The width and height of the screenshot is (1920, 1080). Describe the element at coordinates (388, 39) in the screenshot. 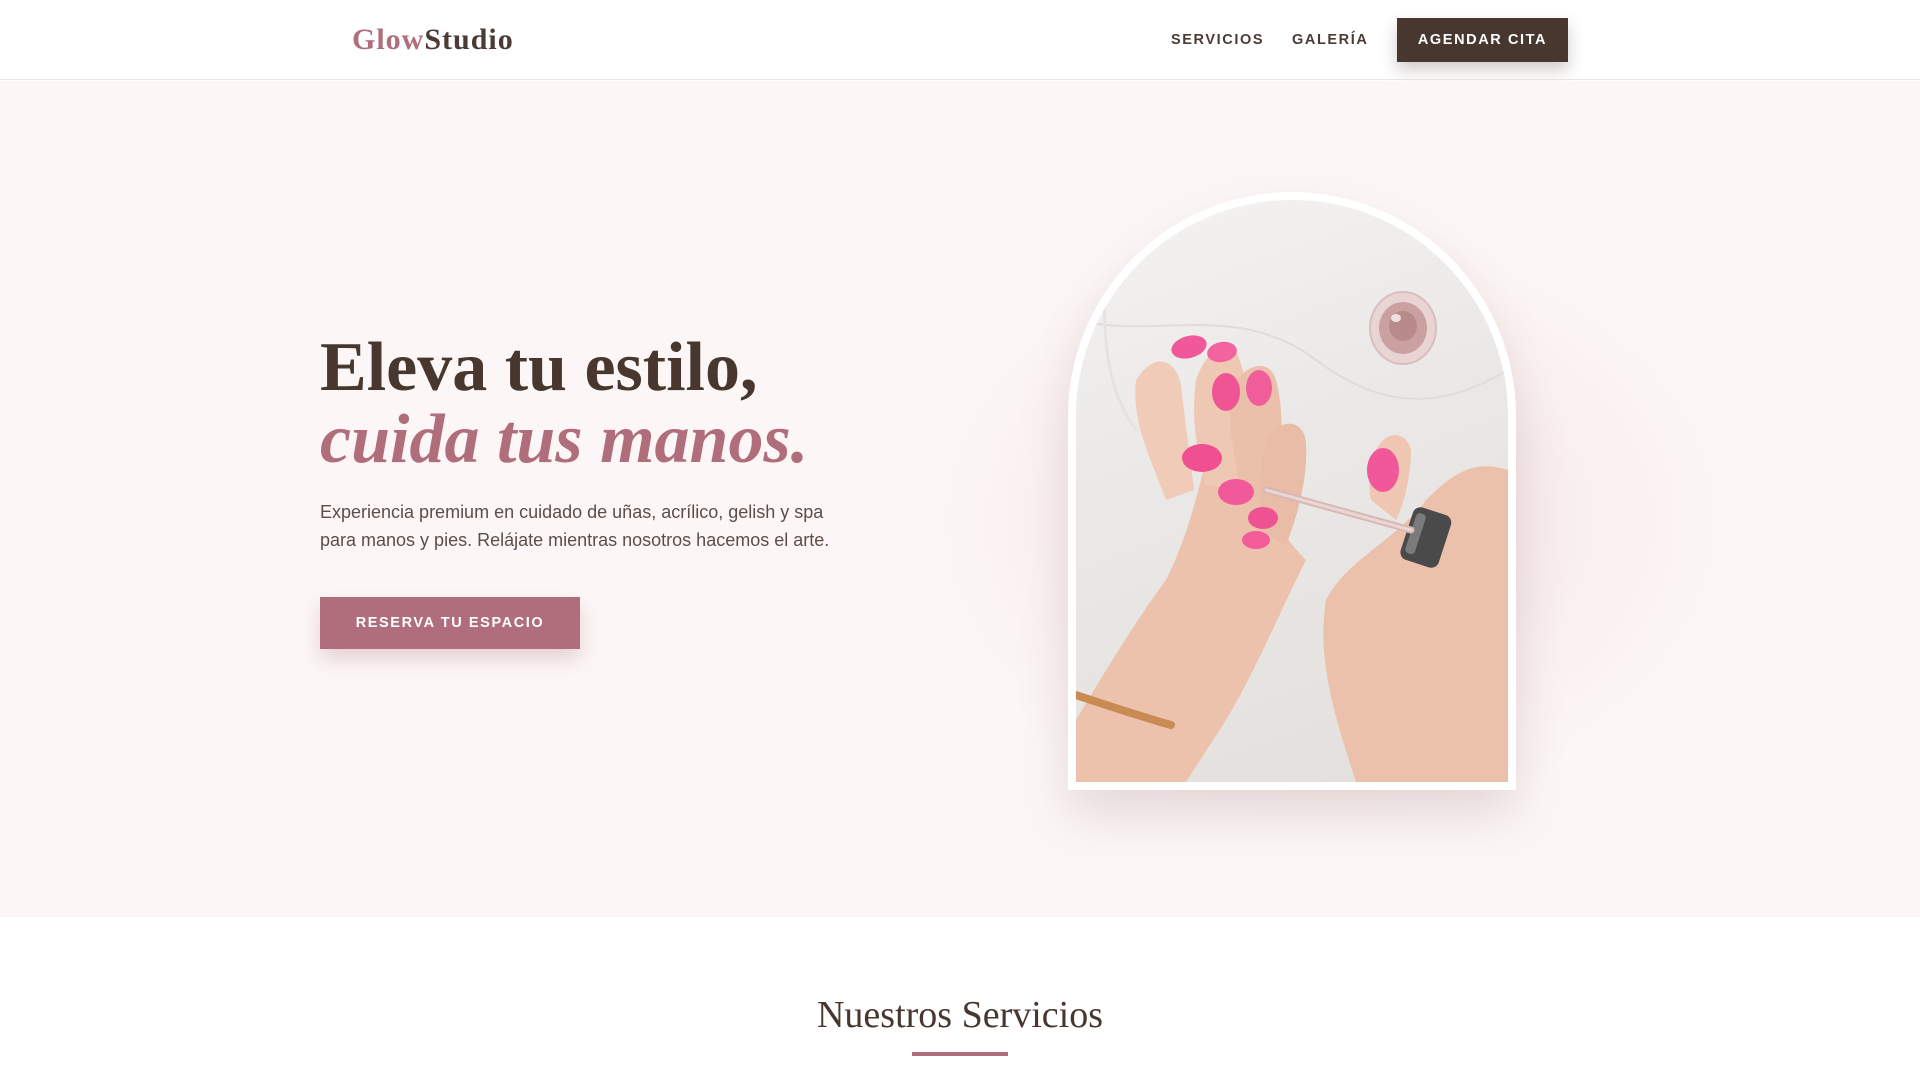

I see `logo-part-glow: Glow` at that location.